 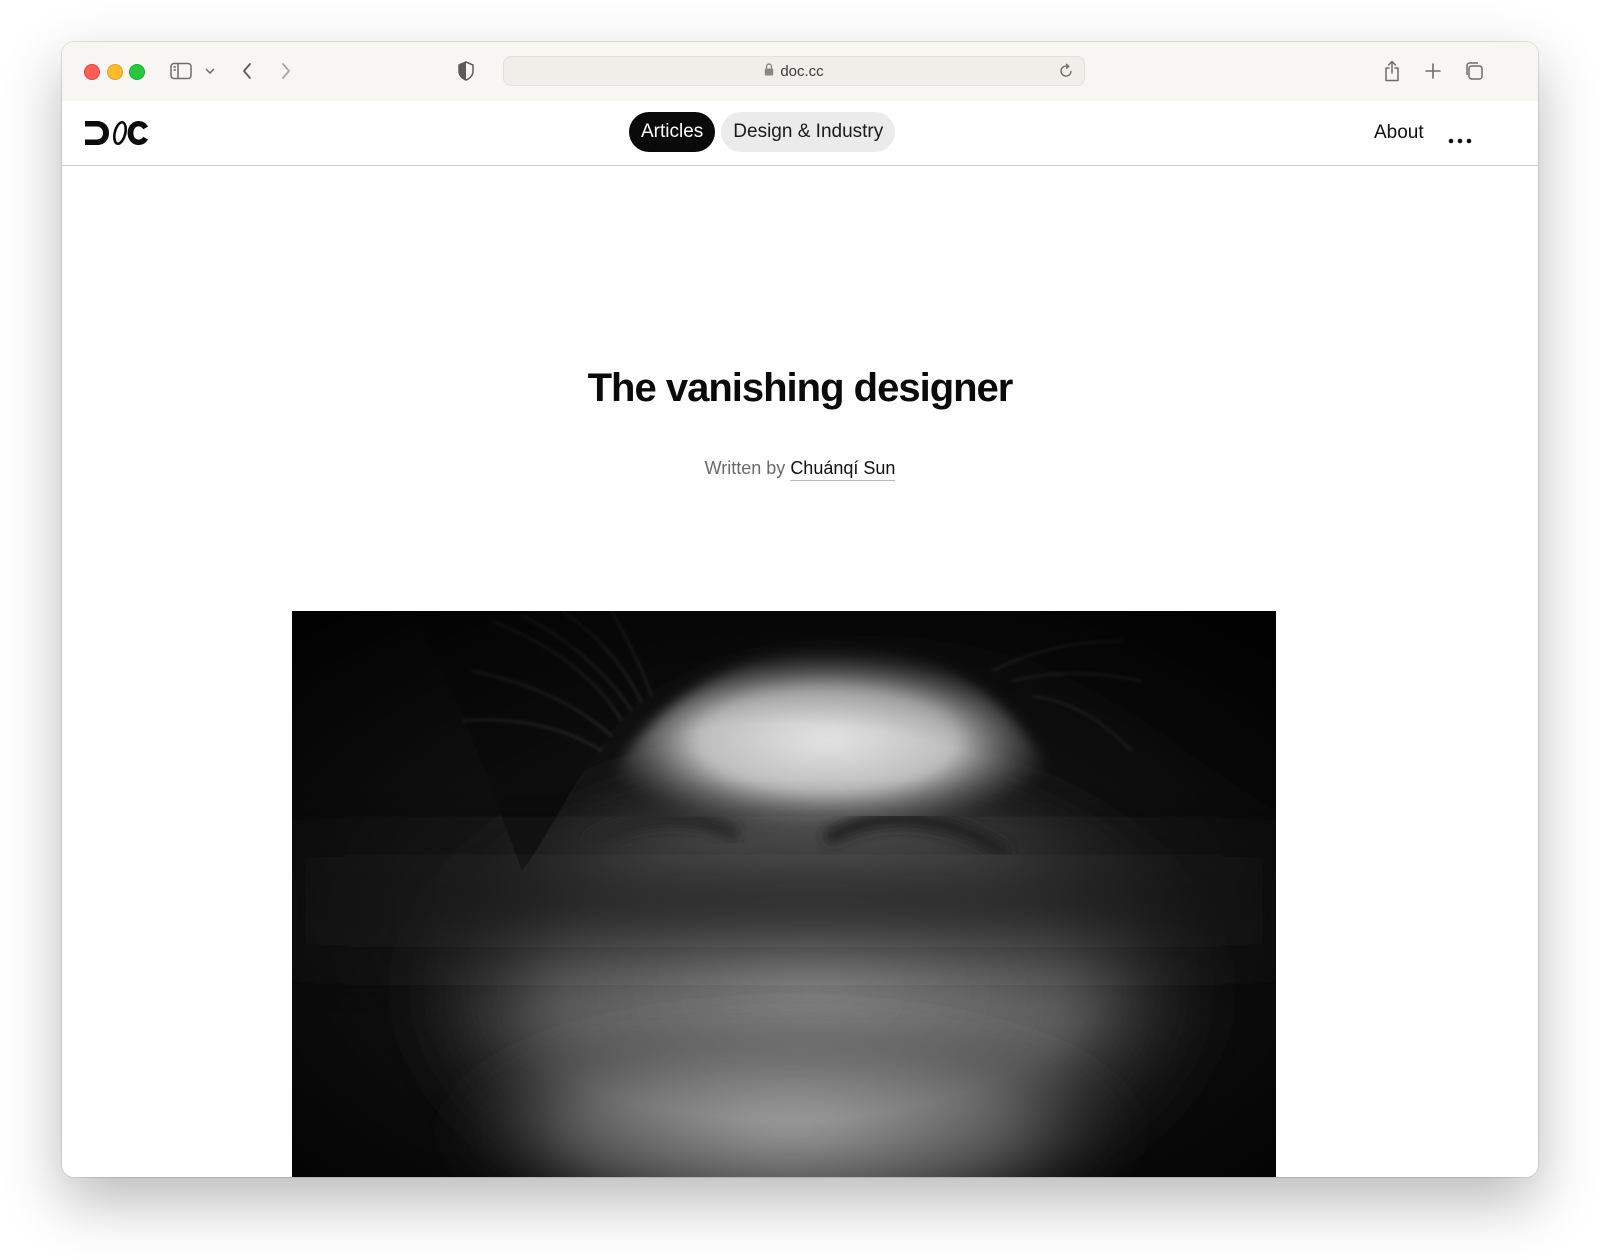 I want to click on byline: Written by Chuánqí Sun, so click(x=800, y=469).